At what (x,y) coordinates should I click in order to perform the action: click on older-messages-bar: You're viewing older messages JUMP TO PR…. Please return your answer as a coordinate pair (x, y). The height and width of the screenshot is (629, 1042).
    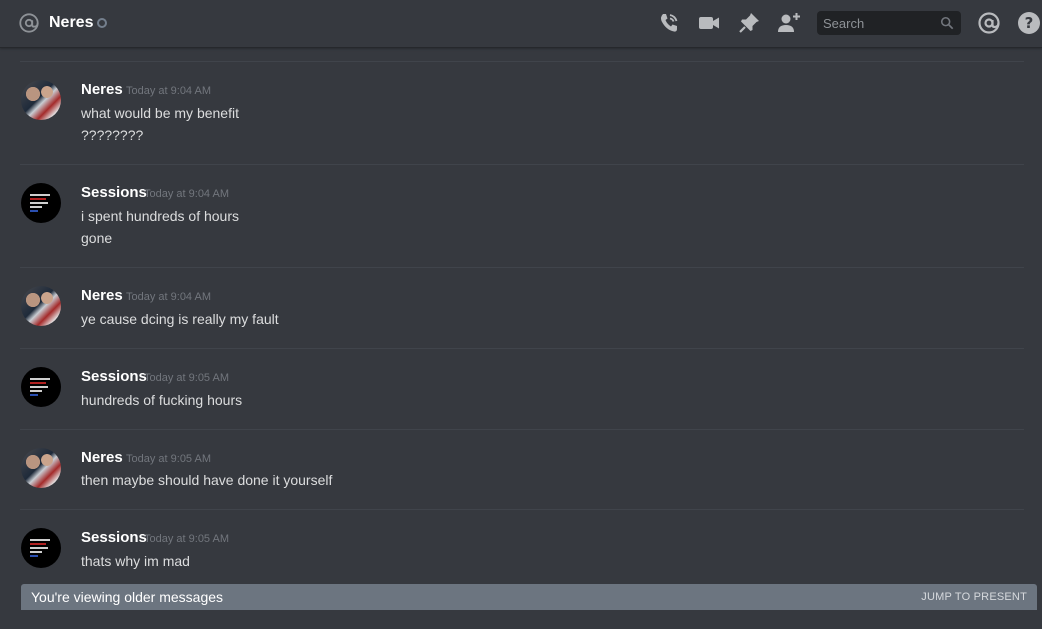
    Looking at the image, I should click on (529, 597).